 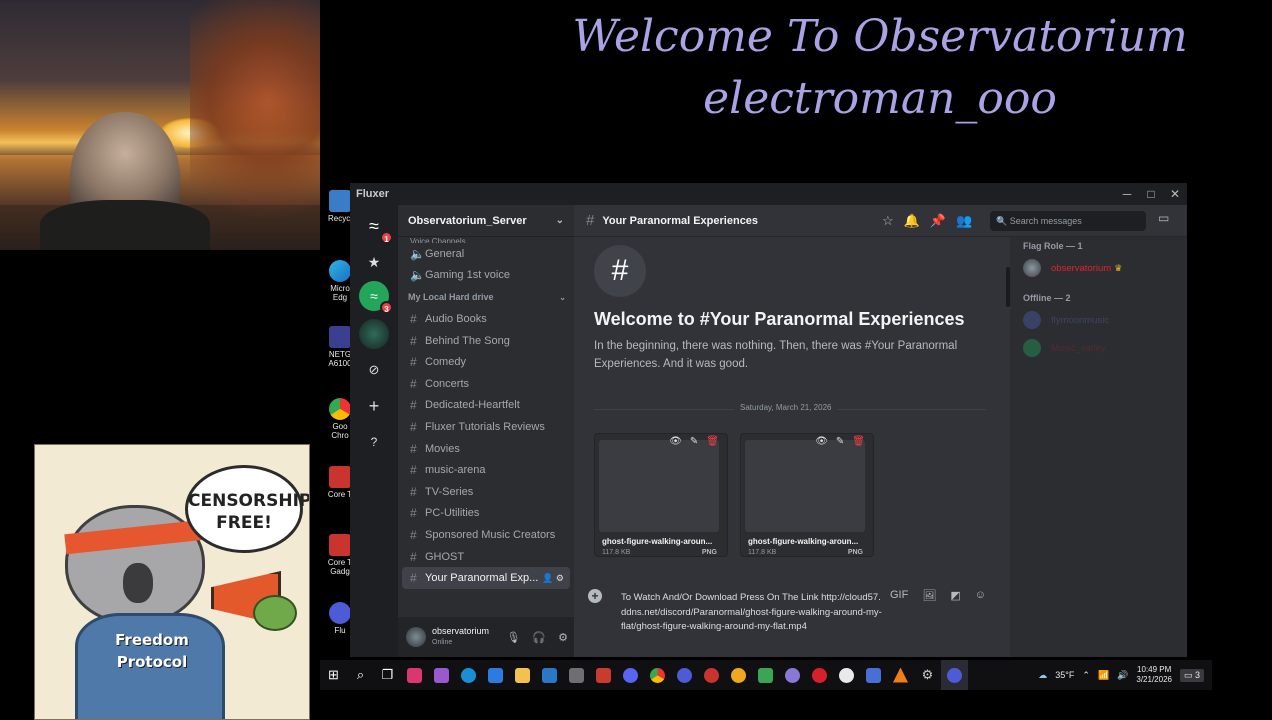 I want to click on help-icon: ?, so click(x=374, y=442).